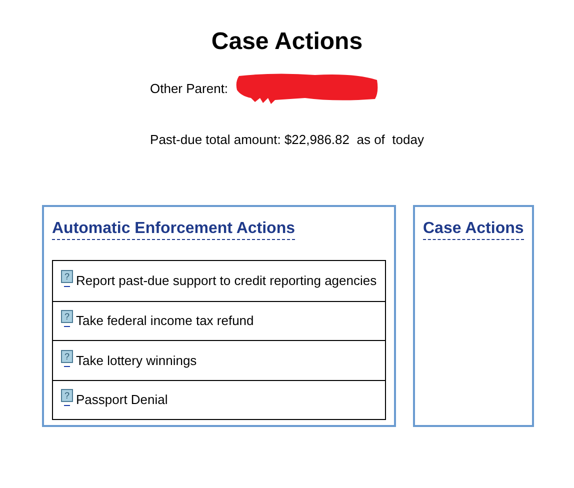  Describe the element at coordinates (189, 89) in the screenshot. I see `other-parent-label: Other Parent:` at that location.